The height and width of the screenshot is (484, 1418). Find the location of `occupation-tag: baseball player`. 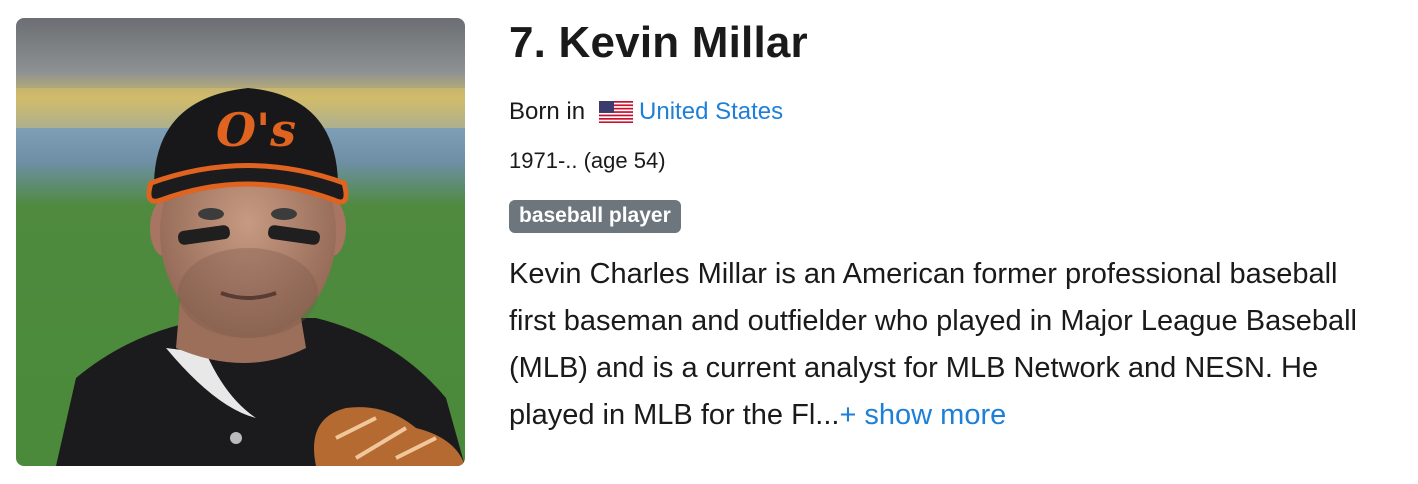

occupation-tag: baseball player is located at coordinates (595, 216).